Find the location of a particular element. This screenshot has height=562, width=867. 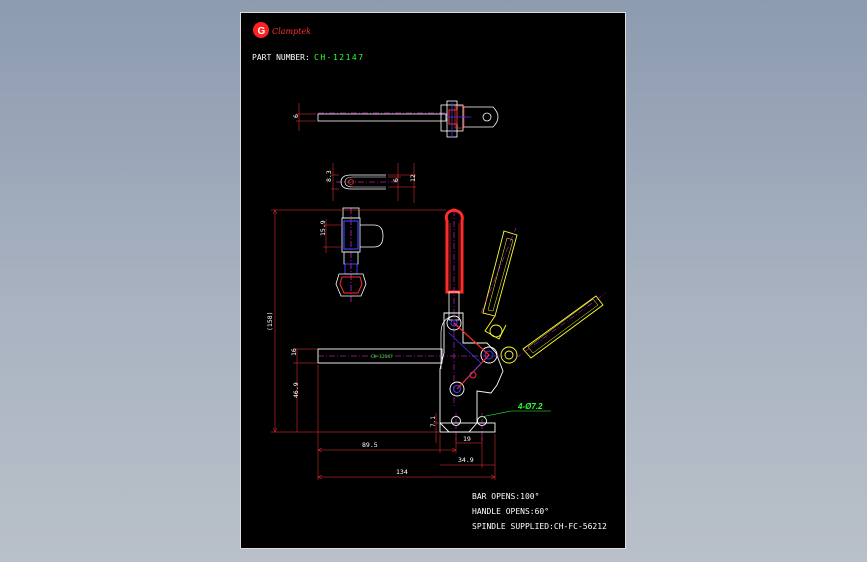

part-number-value: CH-12147 is located at coordinates (339, 57).